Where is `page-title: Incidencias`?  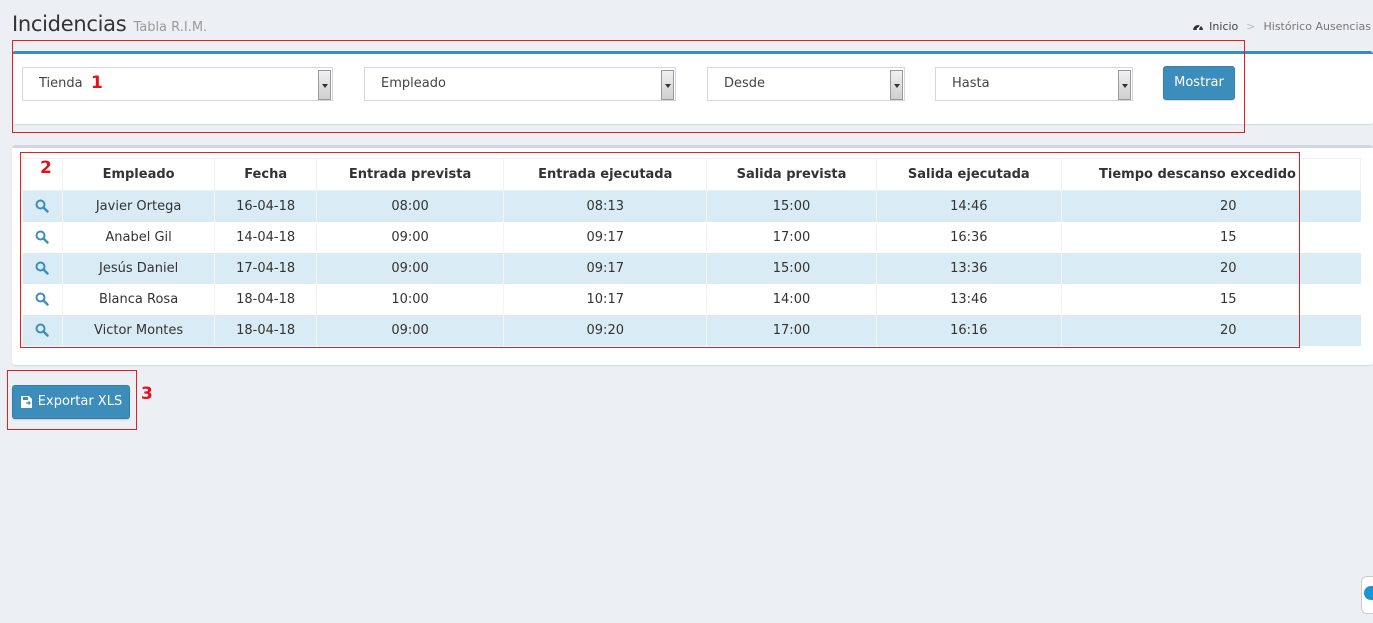
page-title: Incidencias is located at coordinates (69, 24).